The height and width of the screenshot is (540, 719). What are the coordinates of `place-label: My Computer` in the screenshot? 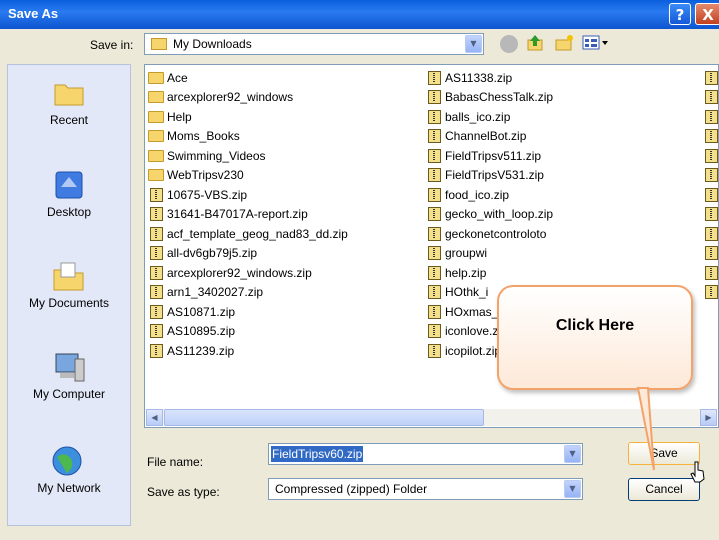 It's located at (69, 394).